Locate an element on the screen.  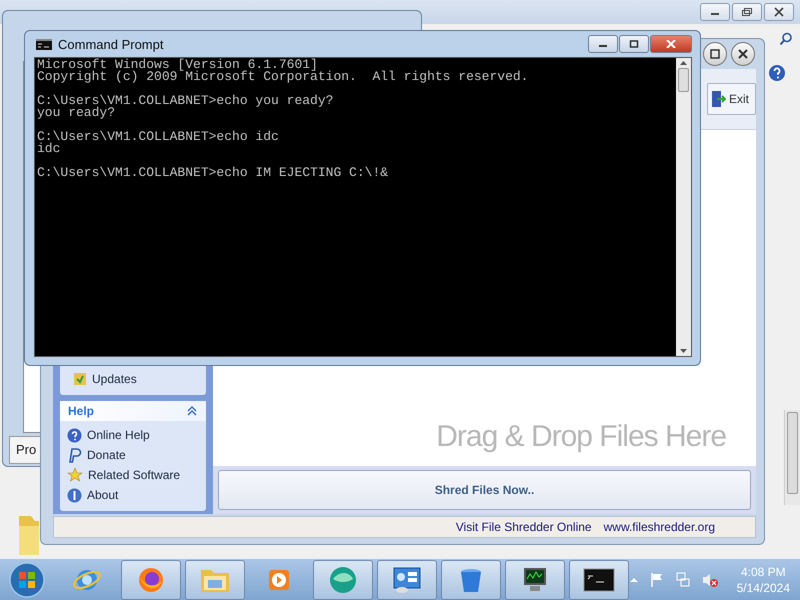
drop-hint: Drag & Drop Files Here is located at coordinates (581, 437).